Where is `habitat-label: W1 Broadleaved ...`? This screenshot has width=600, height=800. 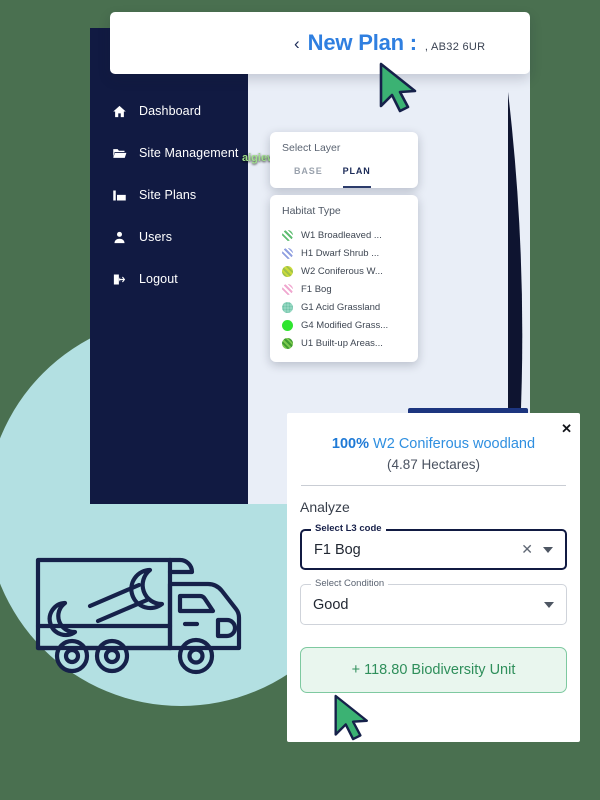
habitat-label: W1 Broadleaved ... is located at coordinates (341, 235).